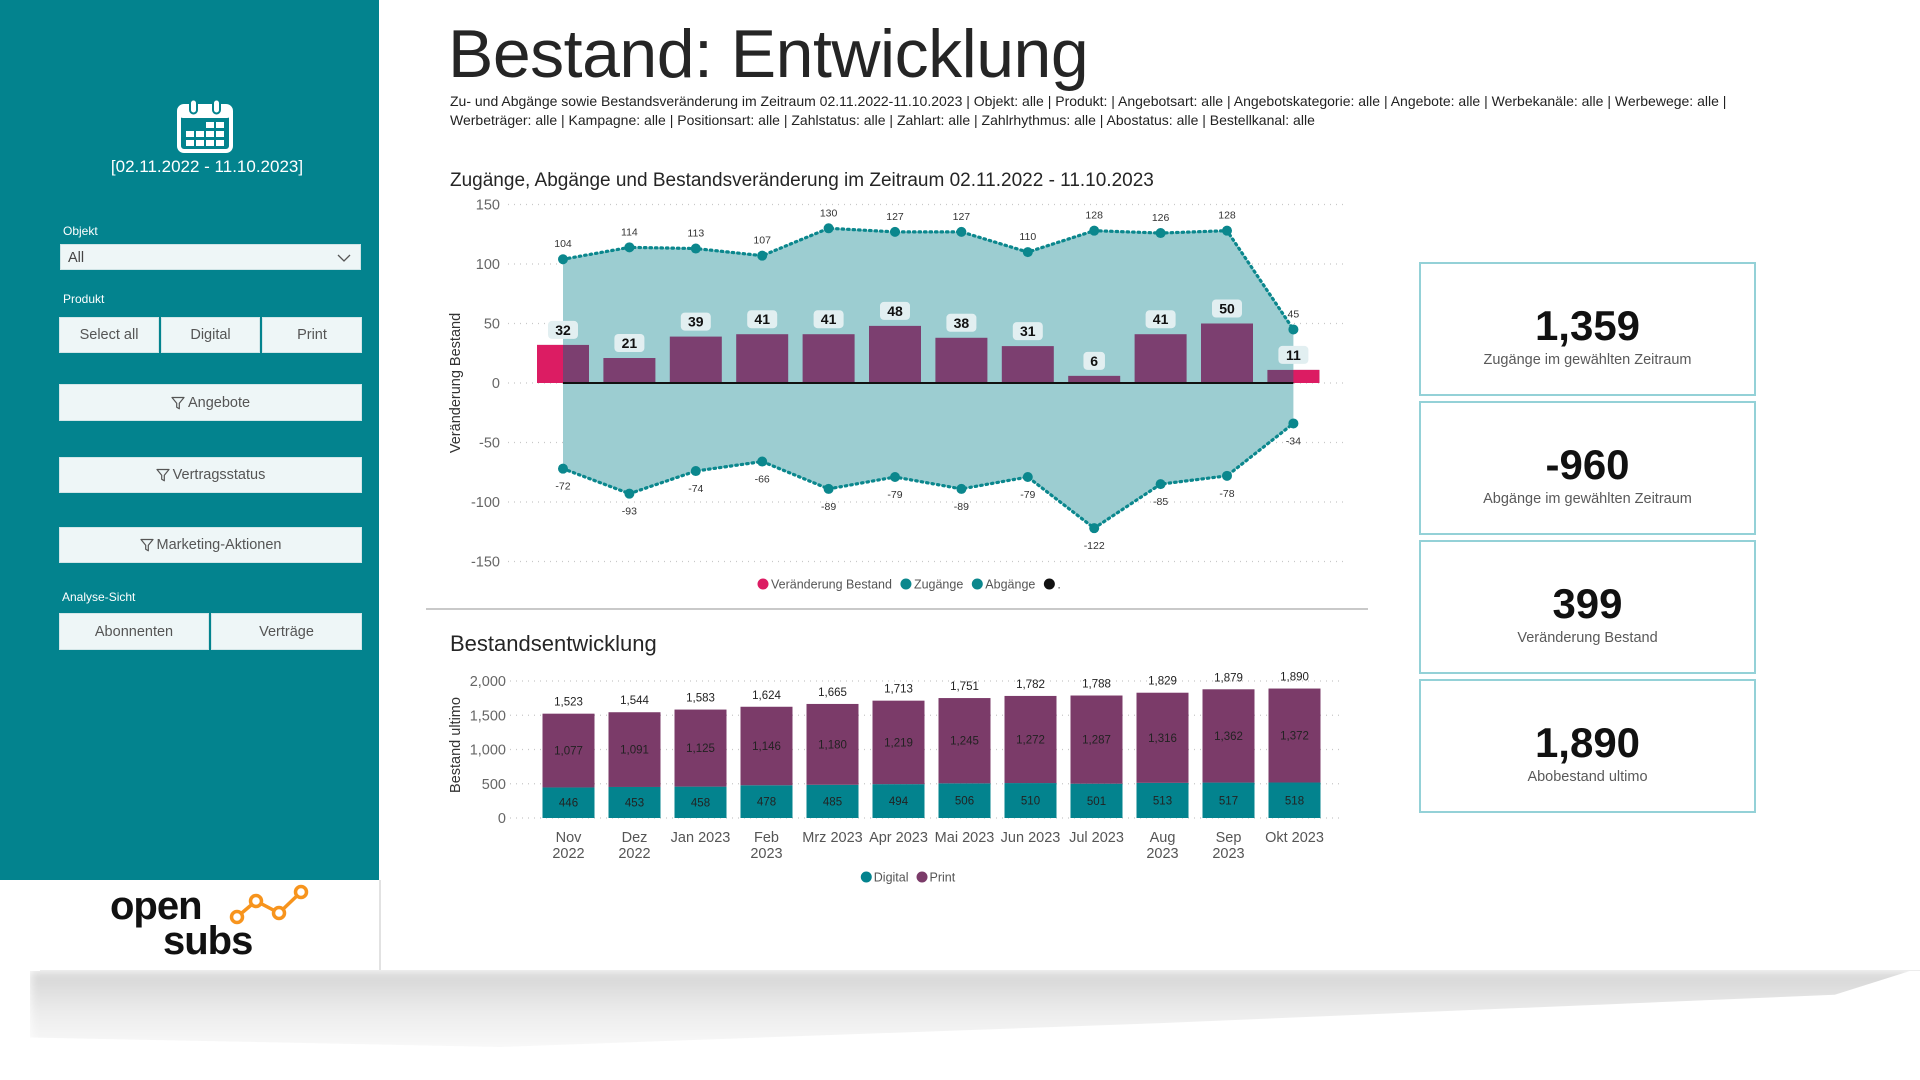 This screenshot has height=1080, width=1920. I want to click on digital-data-label: 494, so click(899, 802).